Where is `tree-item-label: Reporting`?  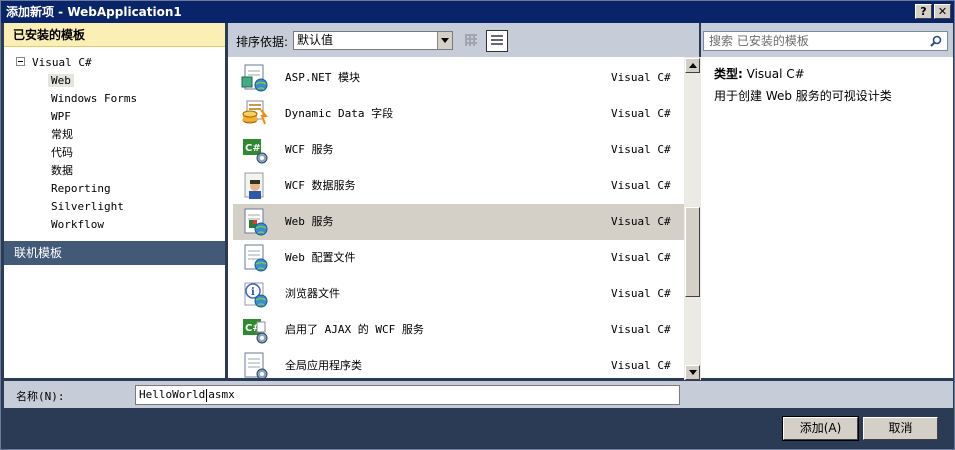 tree-item-label: Reporting is located at coordinates (81, 188).